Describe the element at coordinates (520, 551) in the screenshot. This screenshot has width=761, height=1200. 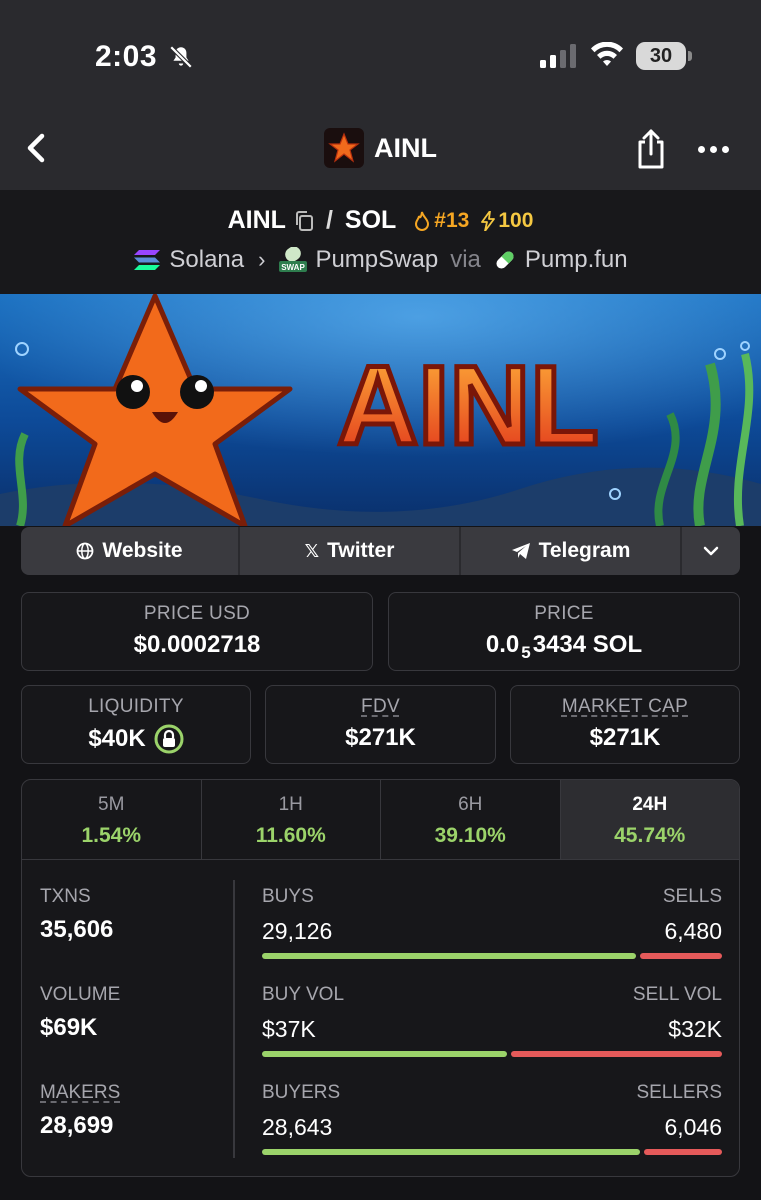
I see `telegram-icon` at that location.